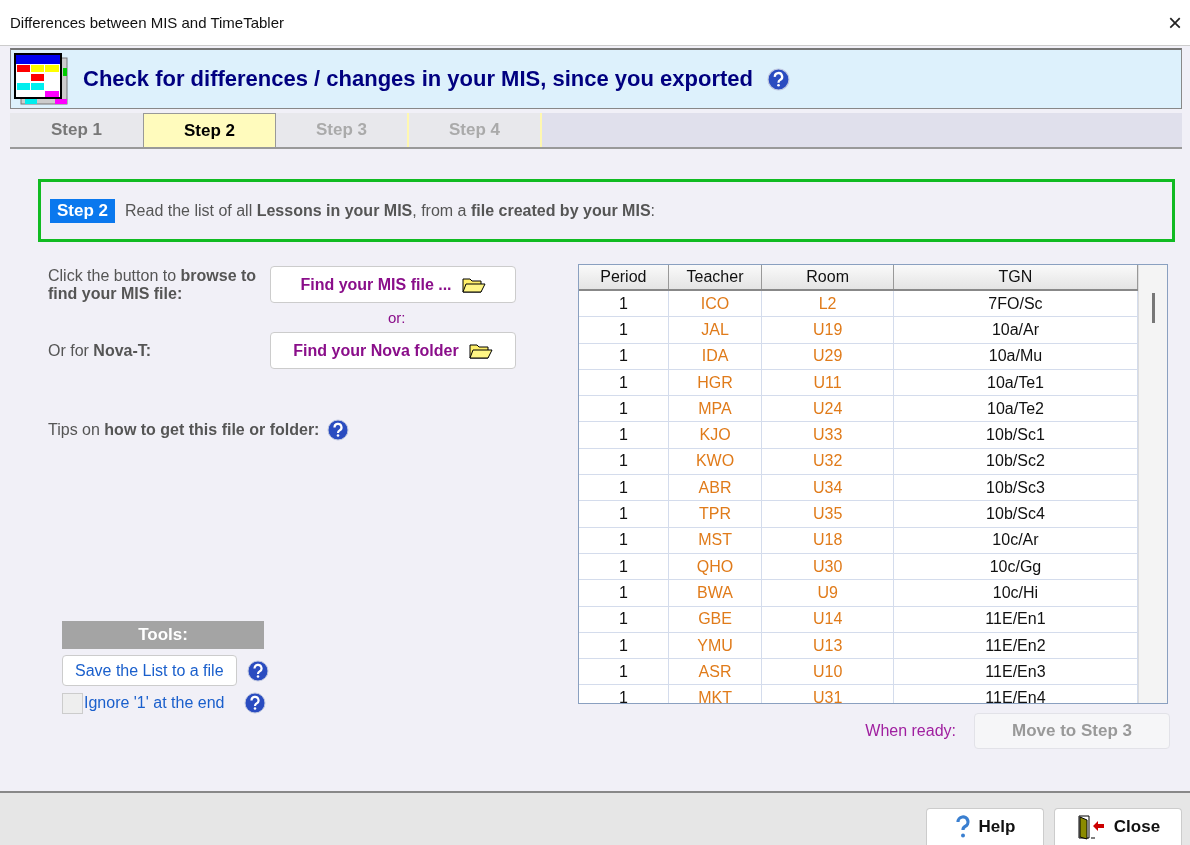 This screenshot has height=845, width=1190. I want to click on tools-heading: Tools:, so click(163, 635).